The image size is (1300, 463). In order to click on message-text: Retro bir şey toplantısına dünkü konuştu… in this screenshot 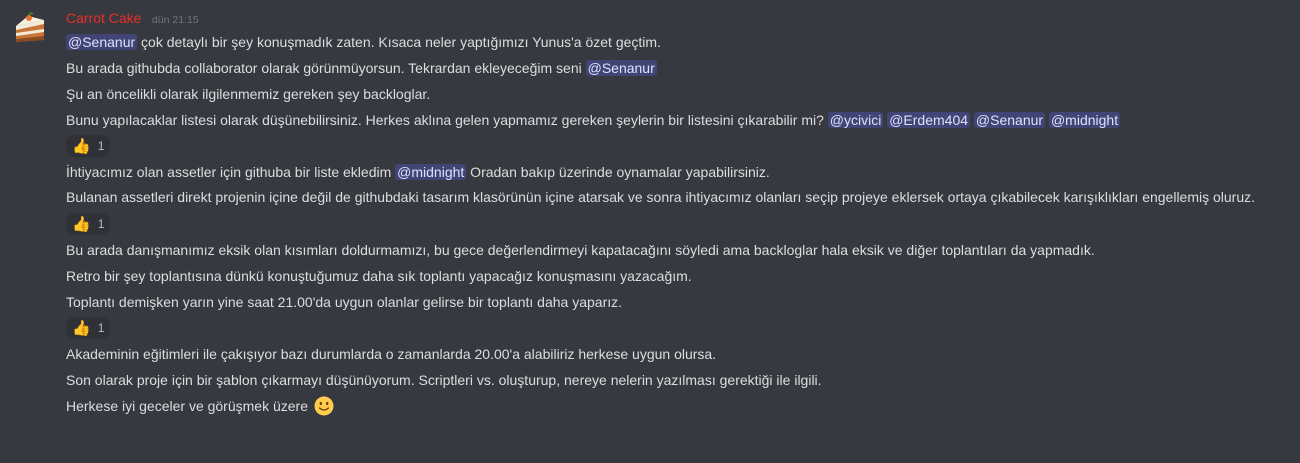, I will do `click(379, 276)`.